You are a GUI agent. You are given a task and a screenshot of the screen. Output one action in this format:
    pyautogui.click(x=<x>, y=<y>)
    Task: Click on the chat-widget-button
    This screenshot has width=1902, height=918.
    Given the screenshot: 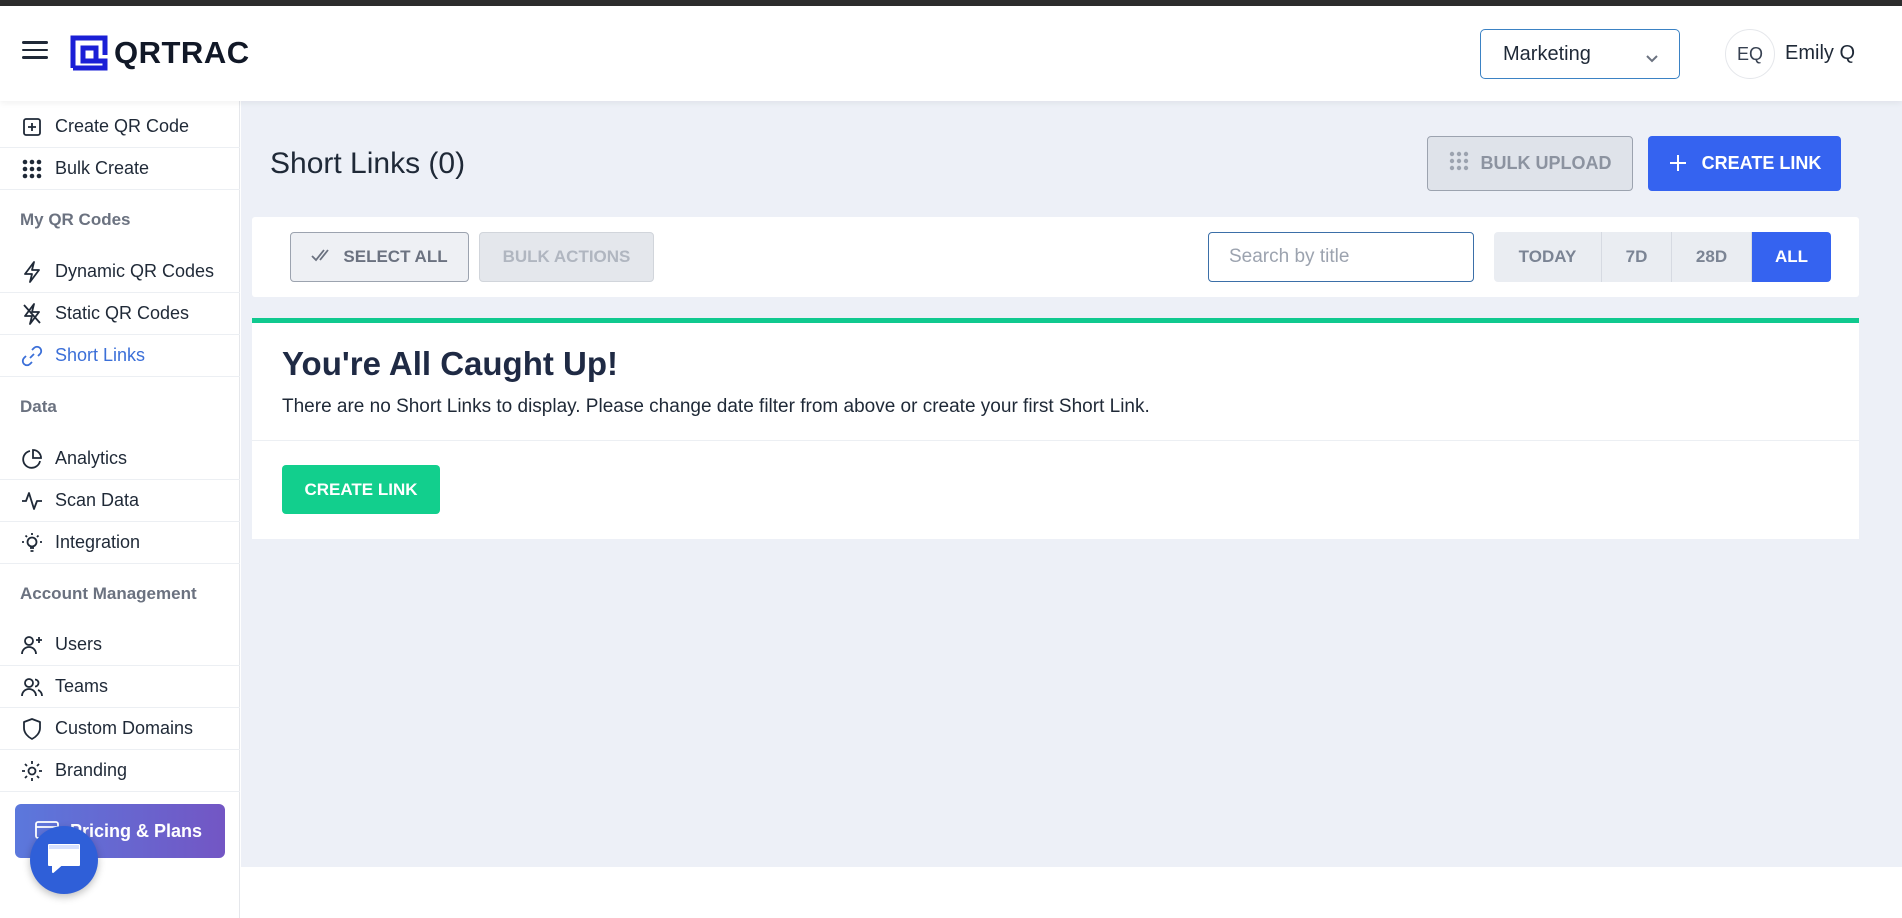 What is the action you would take?
    pyautogui.click(x=64, y=860)
    